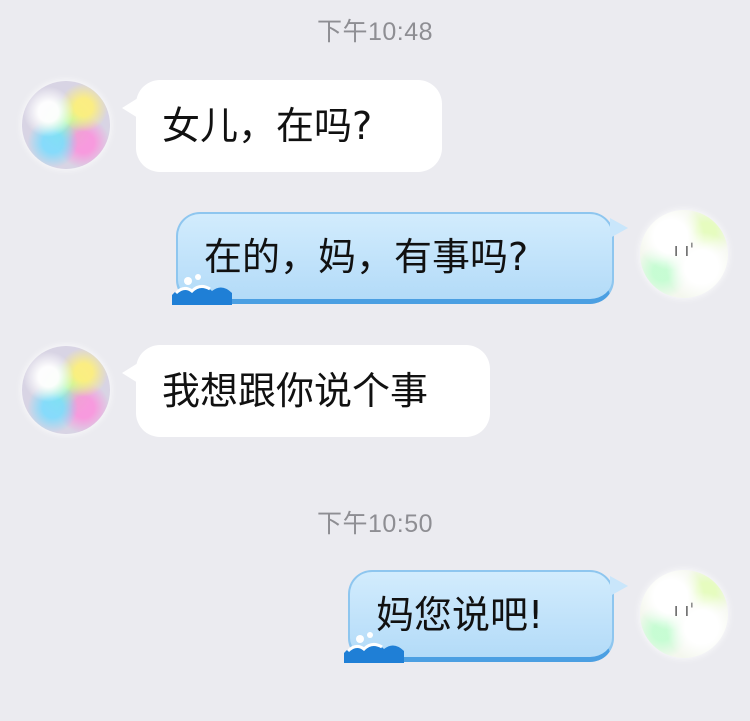 Image resolution: width=750 pixels, height=721 pixels. I want to click on message-text: 女儿，在吗?, so click(267, 126).